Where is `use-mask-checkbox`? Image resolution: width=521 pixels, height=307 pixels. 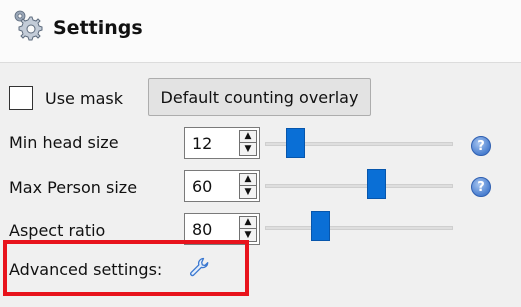
use-mask-checkbox is located at coordinates (21, 98).